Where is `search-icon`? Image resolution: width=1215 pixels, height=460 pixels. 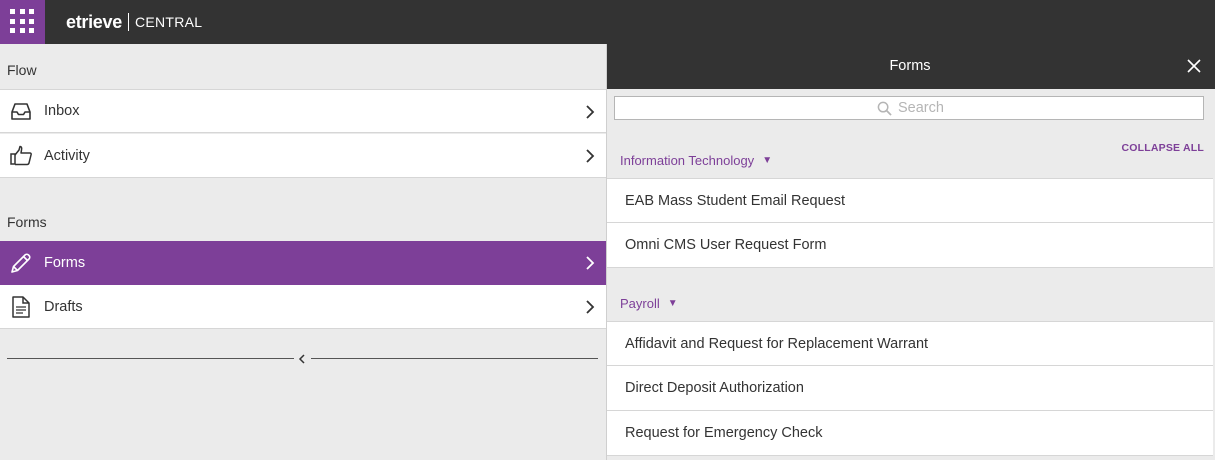
search-icon is located at coordinates (884, 108).